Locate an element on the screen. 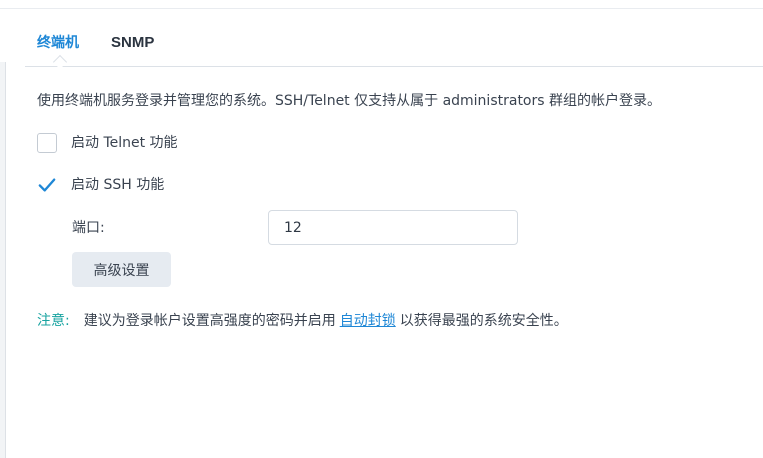 The height and width of the screenshot is (458, 763). checkmark-icon is located at coordinates (47, 185).